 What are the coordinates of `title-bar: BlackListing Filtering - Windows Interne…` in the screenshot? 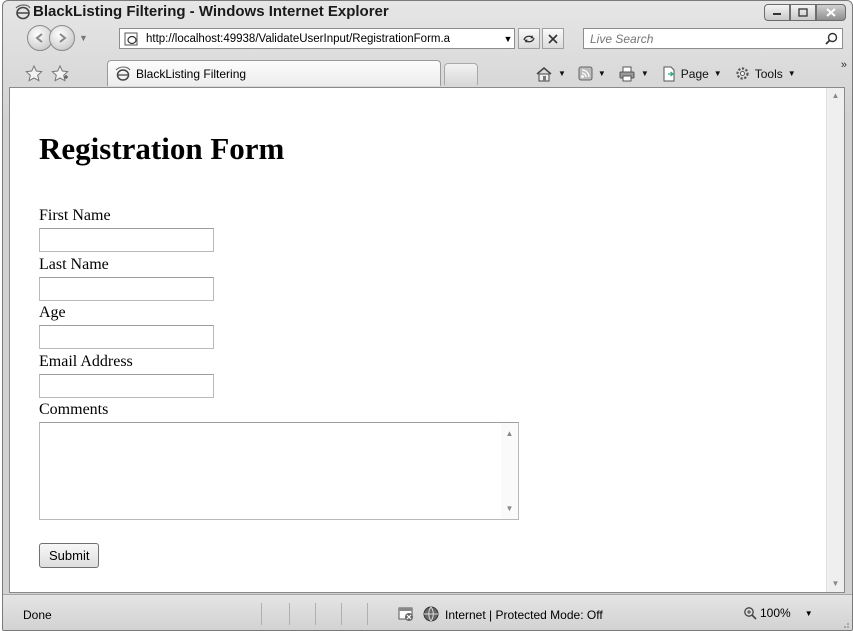 It's located at (427, 12).